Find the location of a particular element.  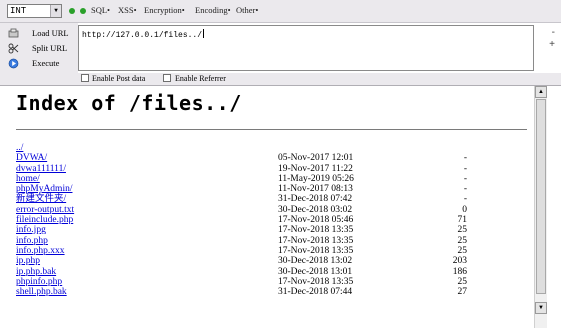

list-item: phpMyAdmin/11-Nov-2017 08:13 - is located at coordinates (275, 189).